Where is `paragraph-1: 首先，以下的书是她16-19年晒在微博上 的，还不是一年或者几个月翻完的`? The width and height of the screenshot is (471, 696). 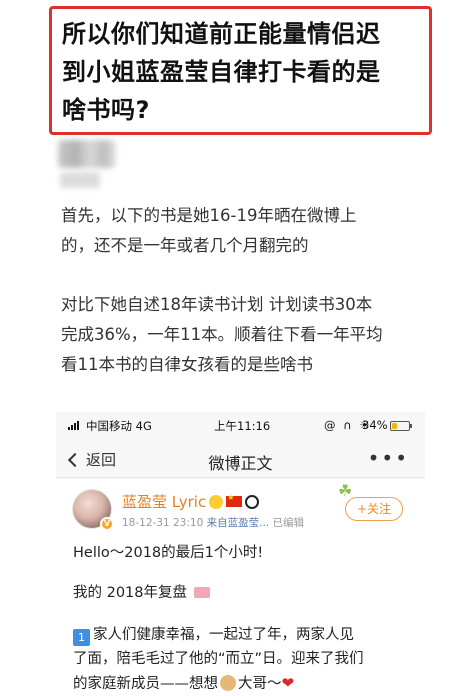
paragraph-1: 首先，以下的书是她16-19年晒在微博上 的，还不是一年或者几个月翻完的 is located at coordinates (241, 231).